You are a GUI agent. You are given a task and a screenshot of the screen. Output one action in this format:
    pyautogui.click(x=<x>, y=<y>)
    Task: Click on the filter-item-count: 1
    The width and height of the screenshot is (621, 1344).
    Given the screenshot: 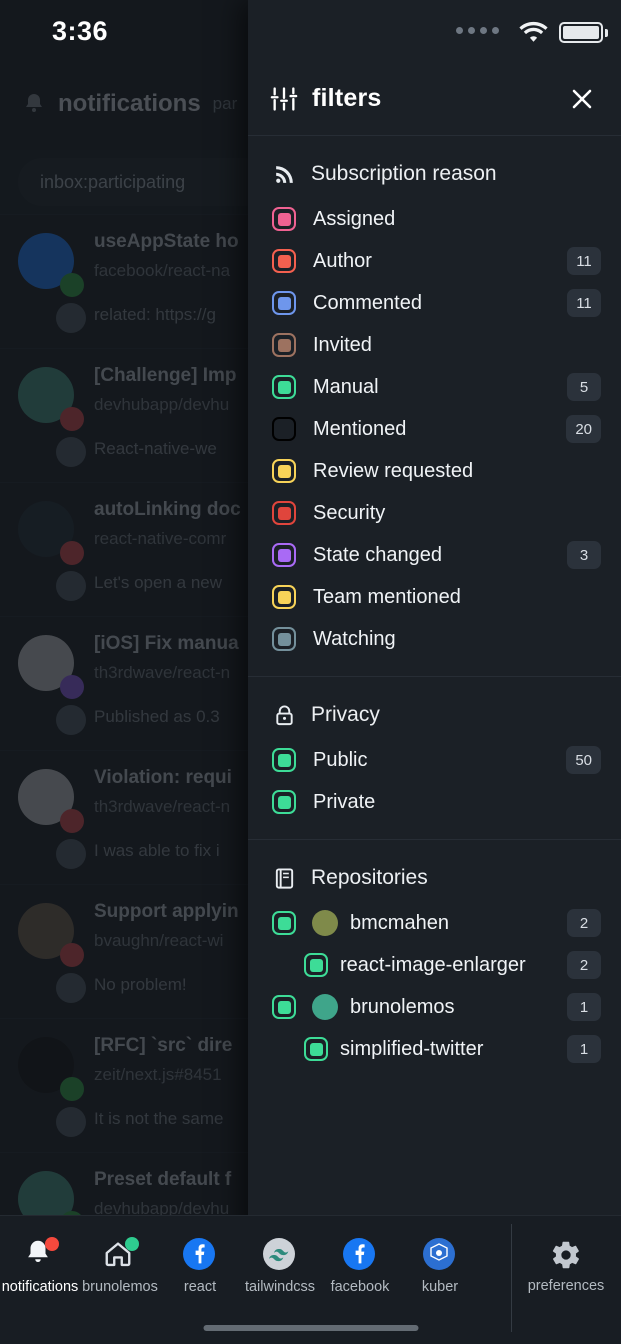 What is the action you would take?
    pyautogui.click(x=584, y=1007)
    